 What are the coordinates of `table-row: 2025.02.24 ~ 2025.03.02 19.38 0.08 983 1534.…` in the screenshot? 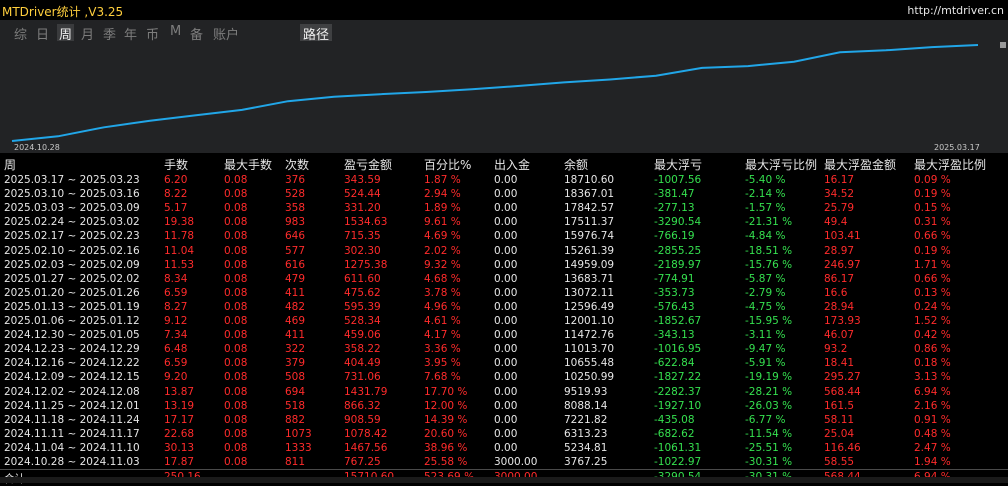 It's located at (504, 222).